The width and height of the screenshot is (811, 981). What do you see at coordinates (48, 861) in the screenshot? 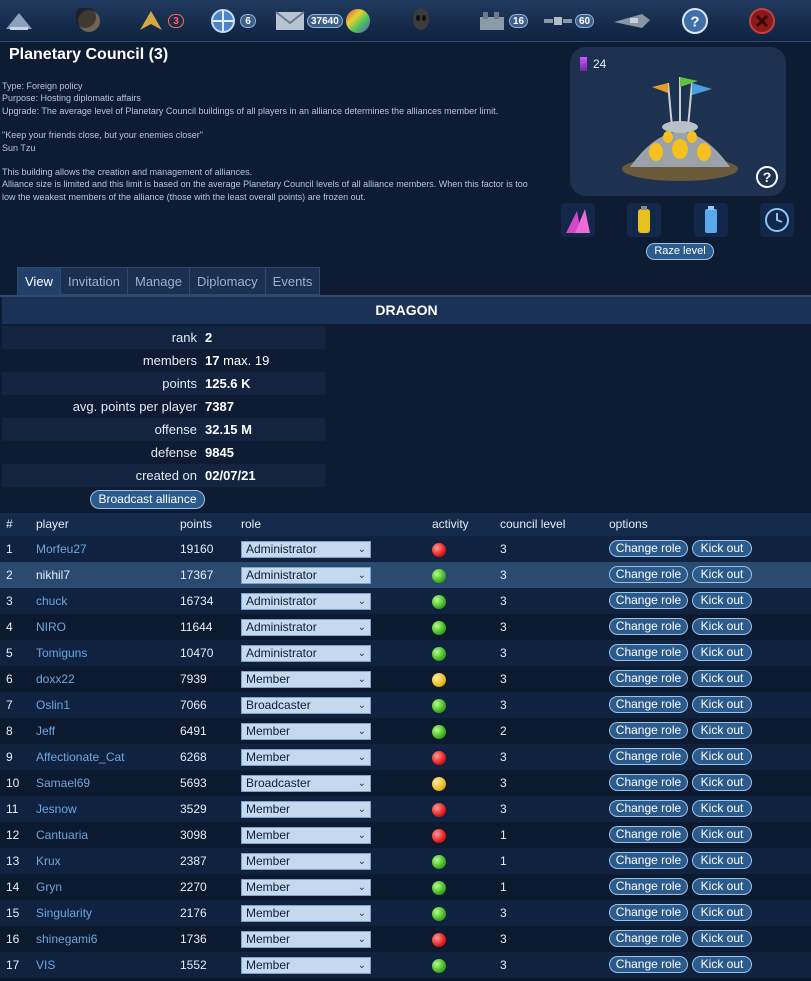
I see `player-link: Krux` at bounding box center [48, 861].